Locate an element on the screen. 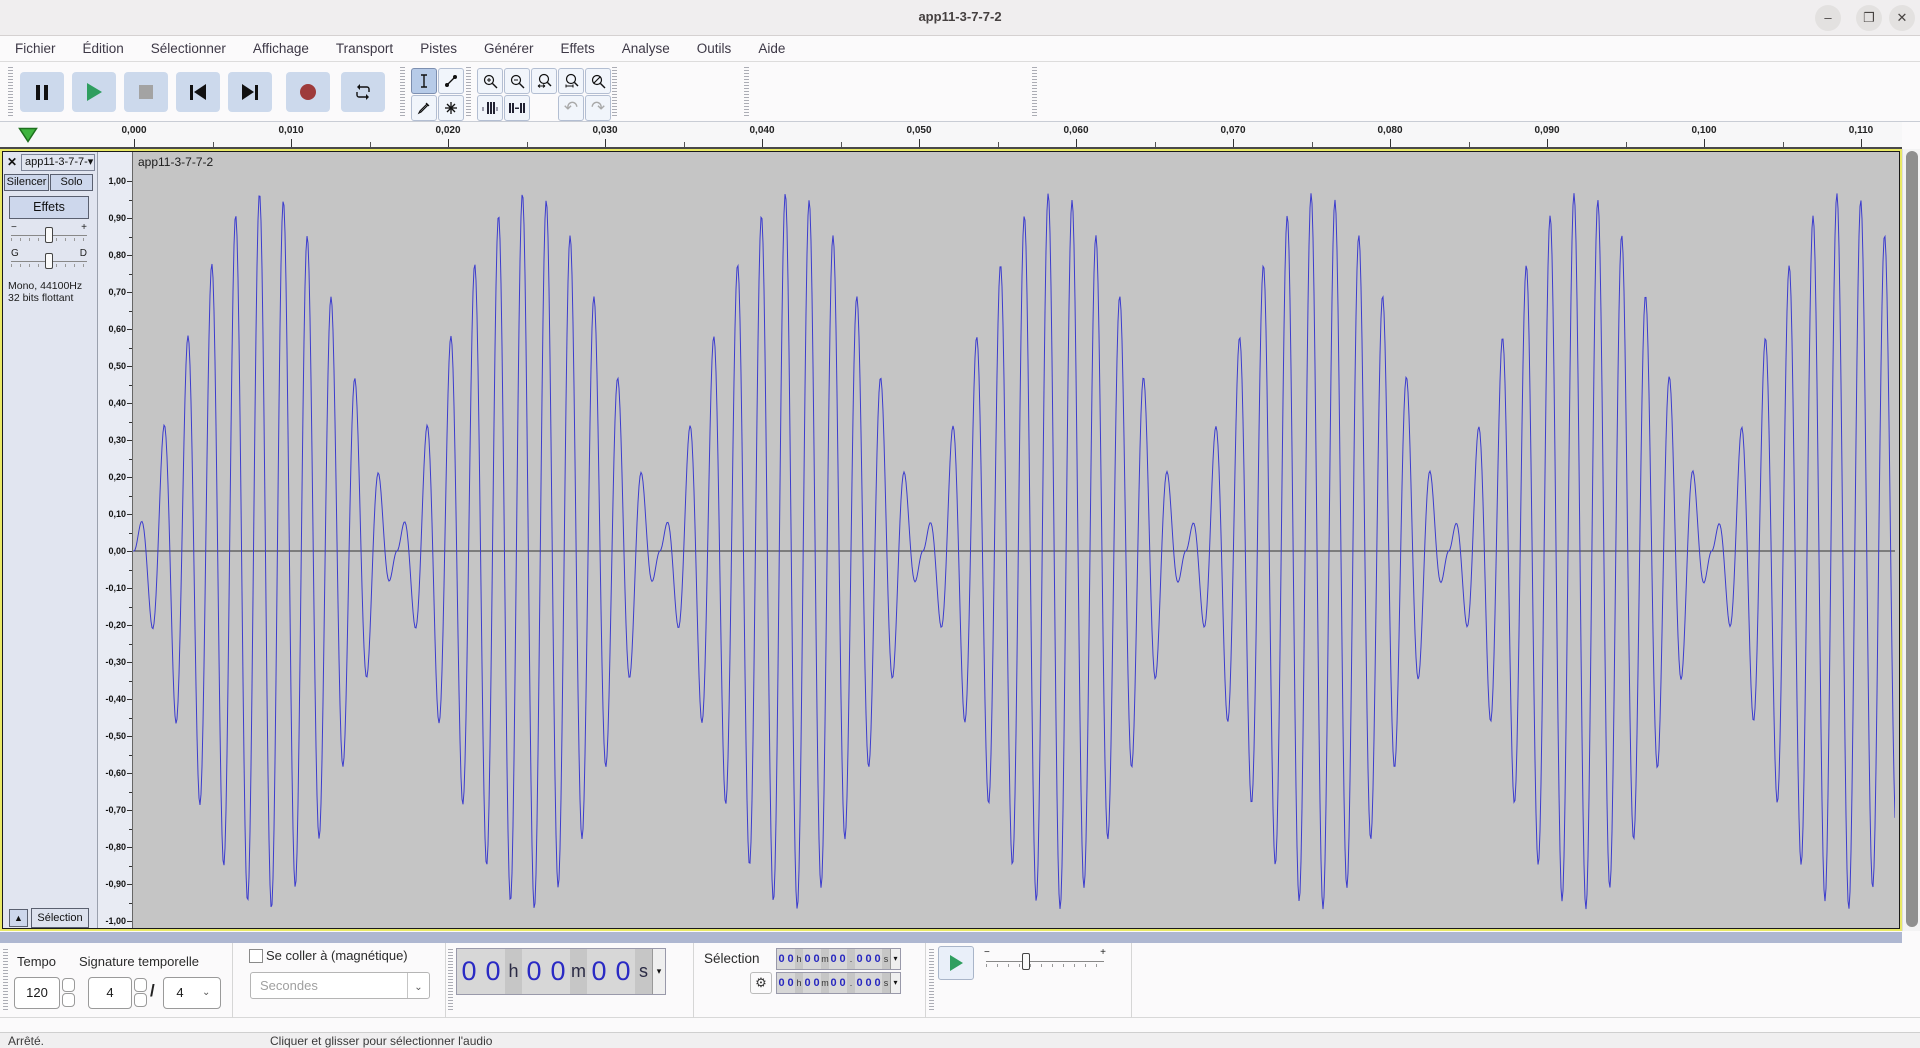 Image resolution: width=1920 pixels, height=1048 pixels. zoom-toggle-button is located at coordinates (598, 81).